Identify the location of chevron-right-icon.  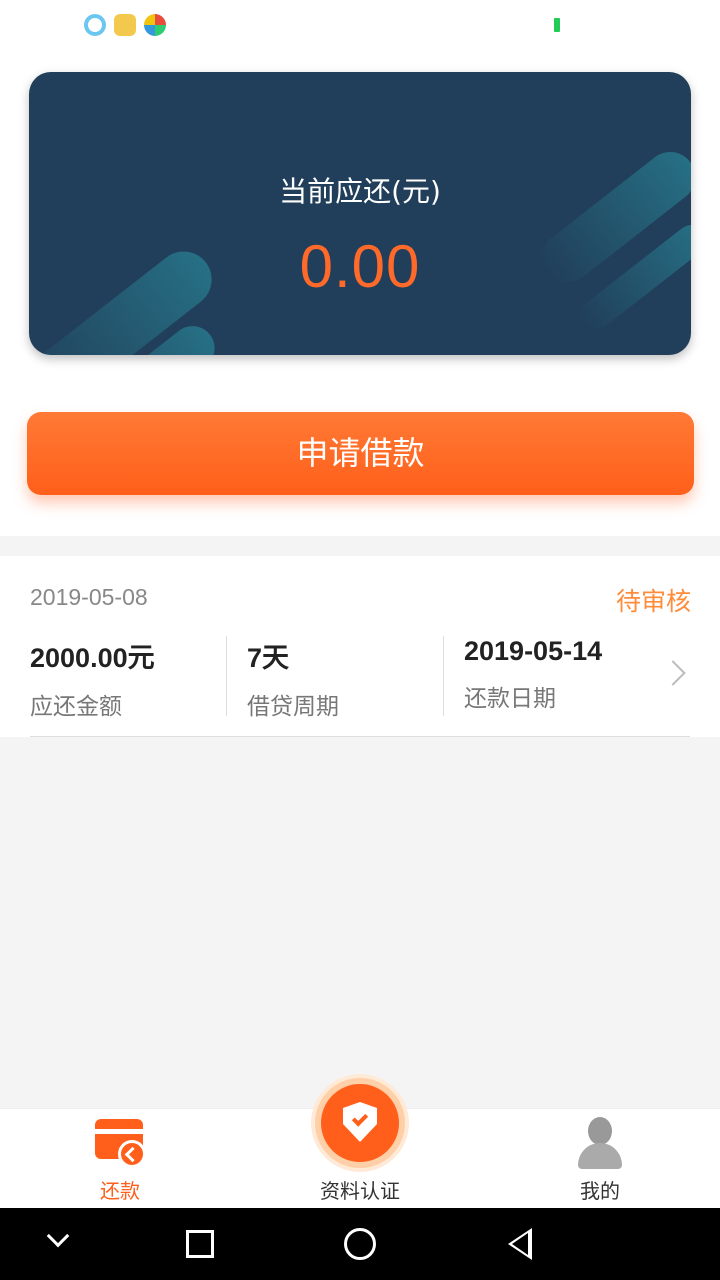
(673, 673).